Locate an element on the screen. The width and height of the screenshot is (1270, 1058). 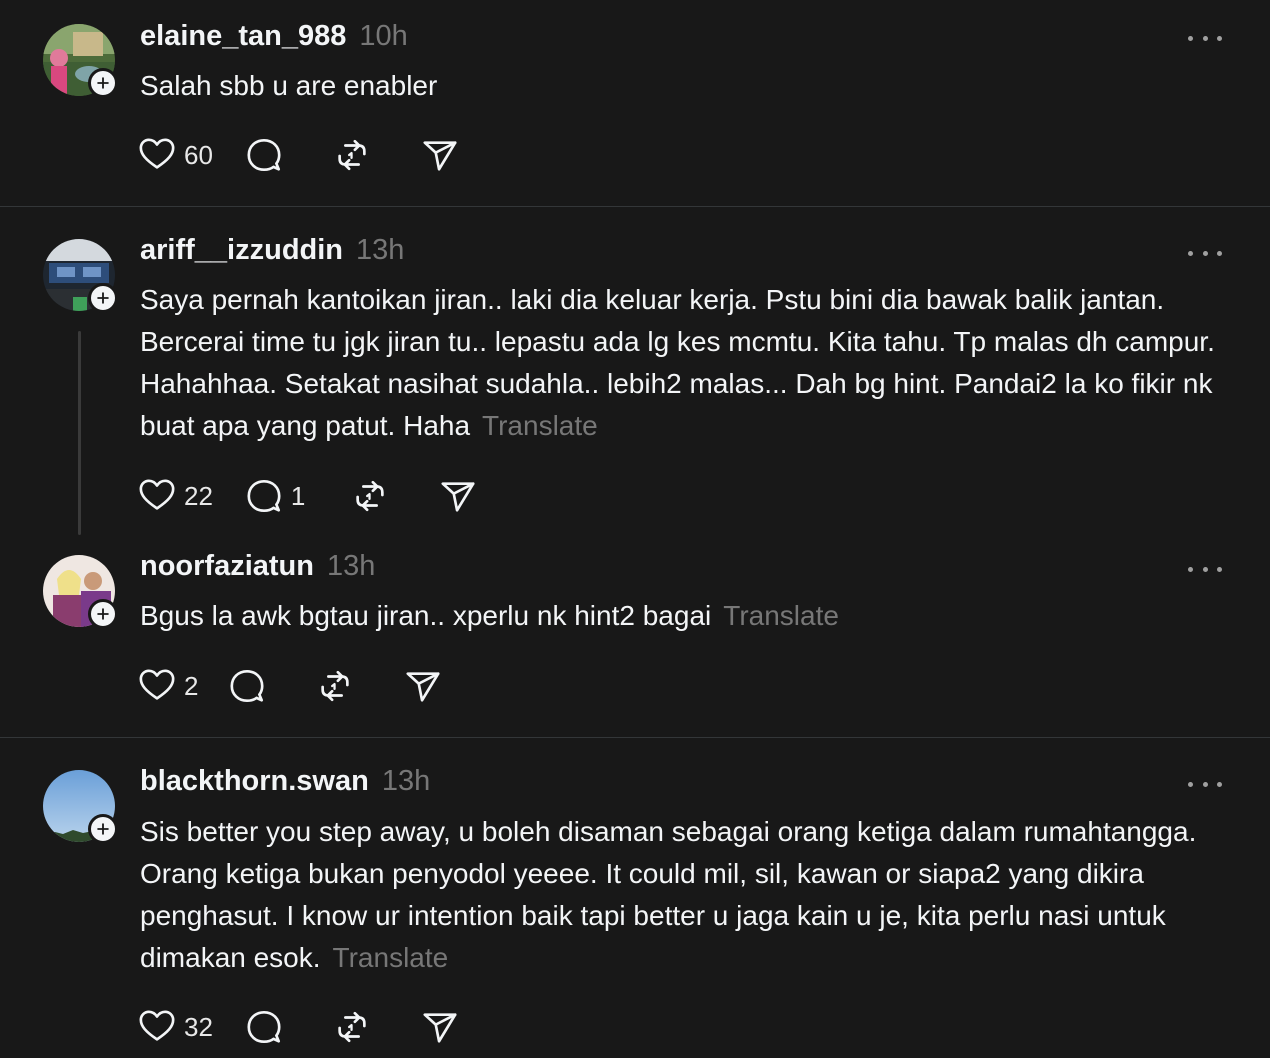
post-header: blackthorn.swan 13h is located at coordinates (285, 785).